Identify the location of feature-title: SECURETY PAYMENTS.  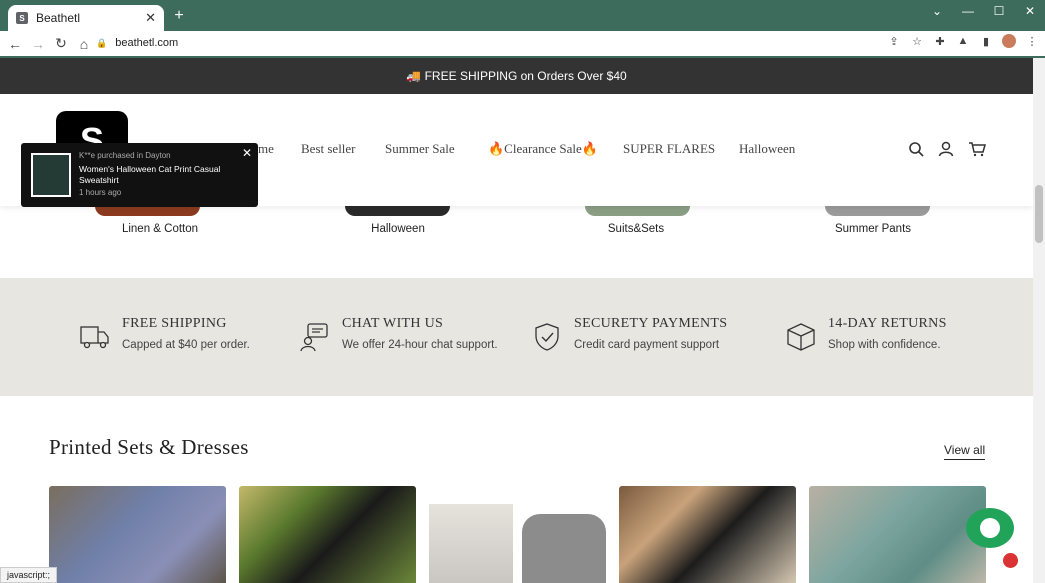
(651, 323).